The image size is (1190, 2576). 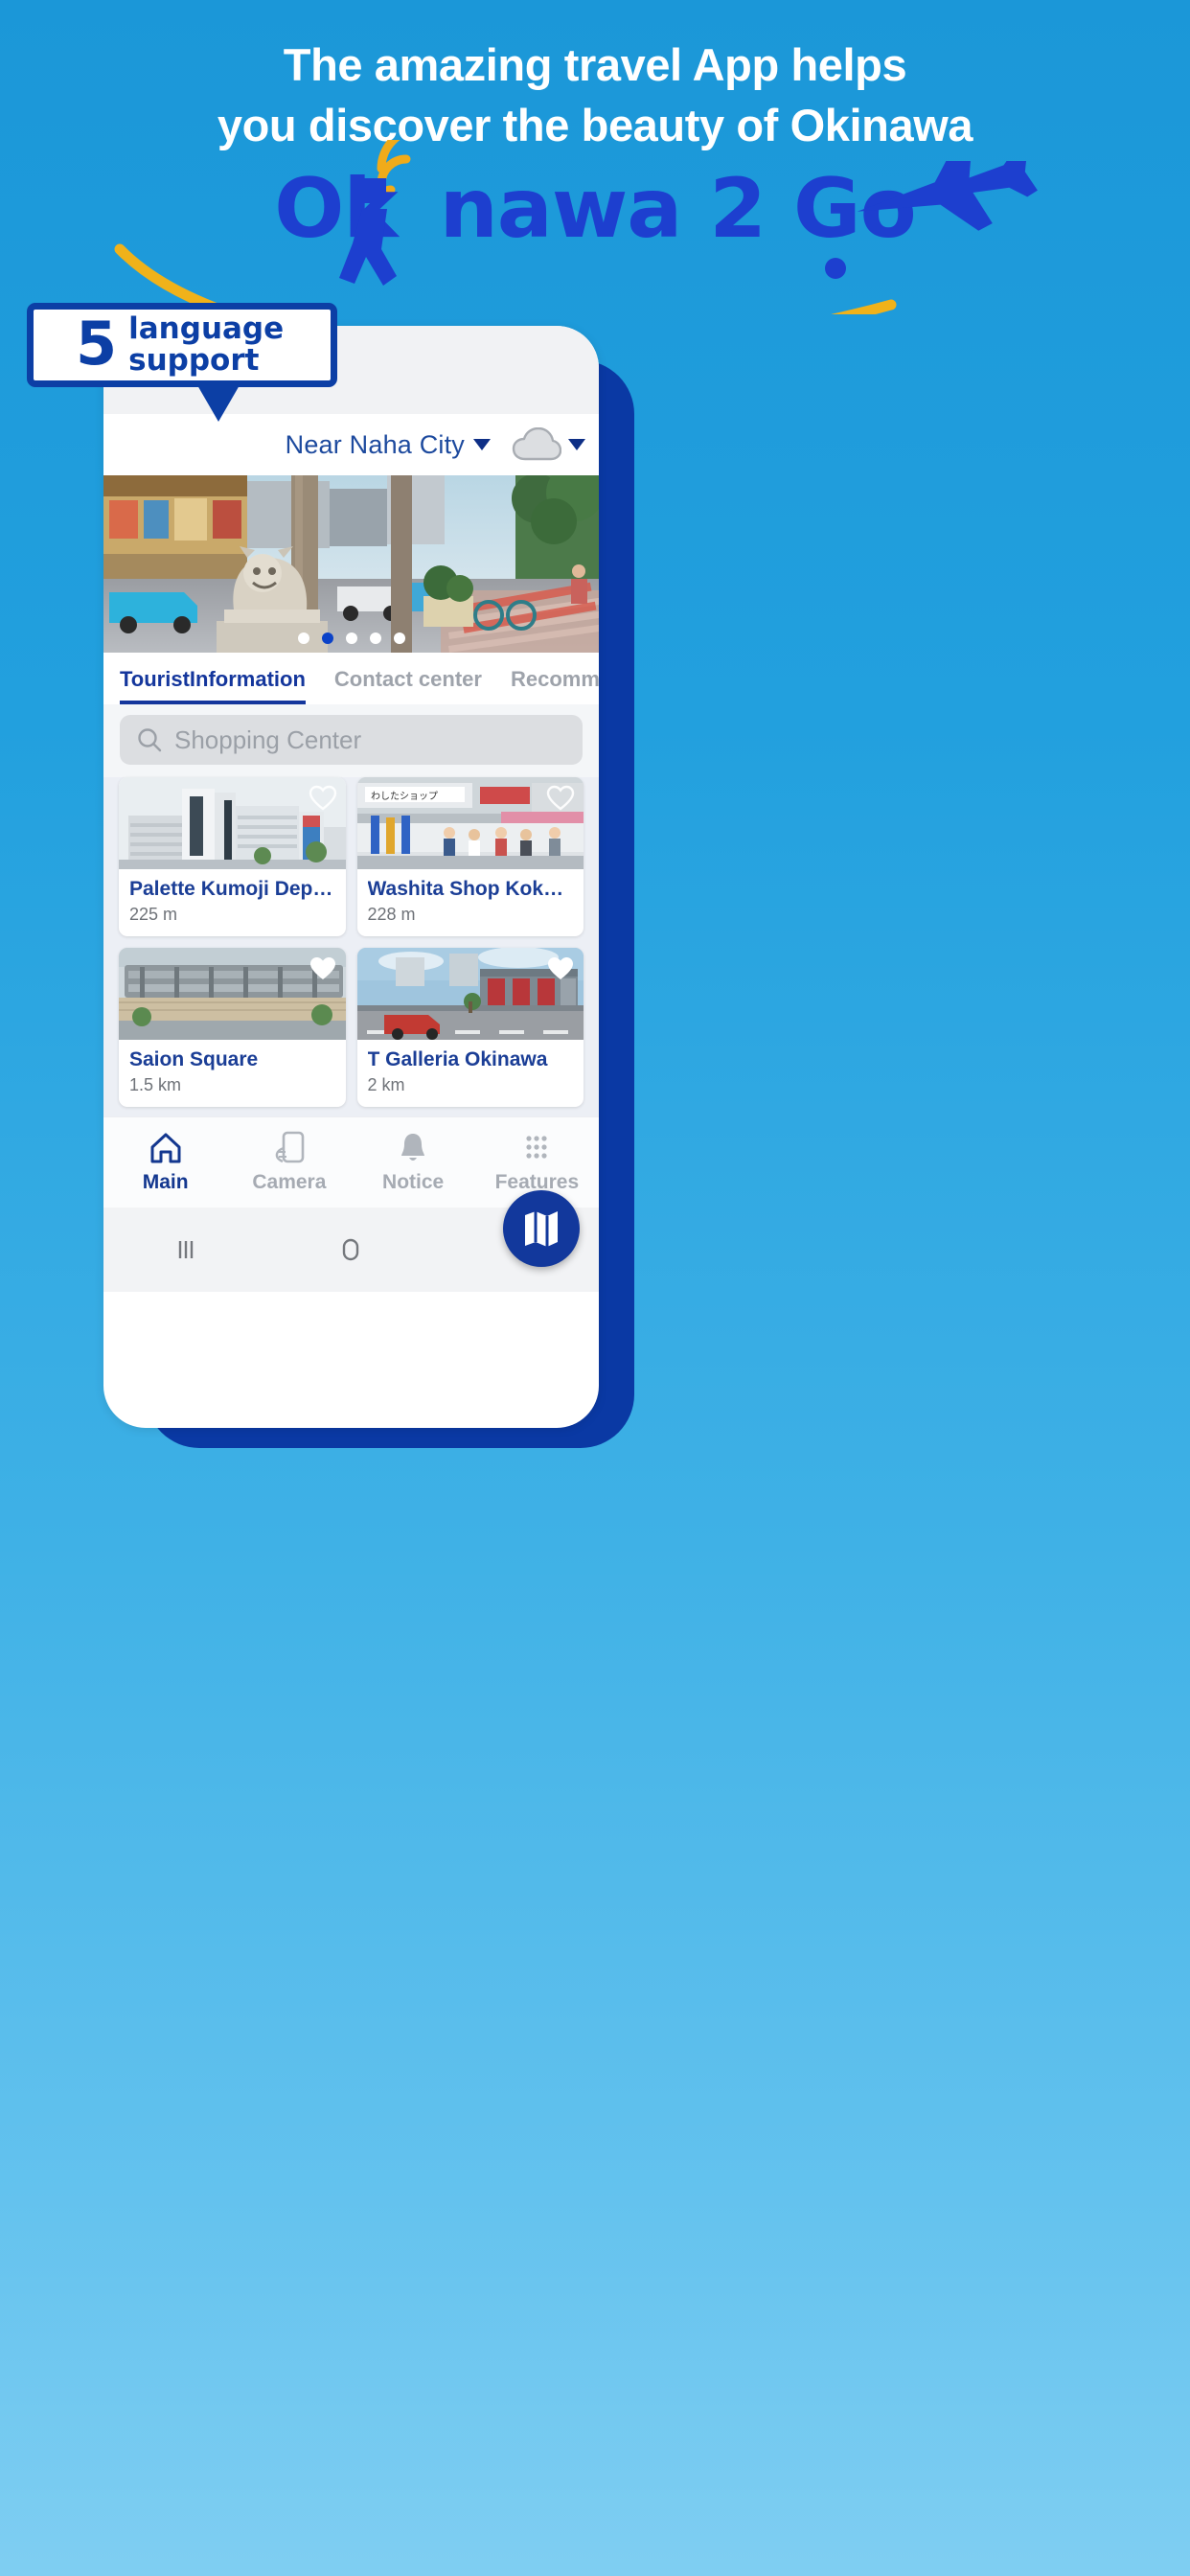 I want to click on carousel-dot-active, so click(x=327, y=638).